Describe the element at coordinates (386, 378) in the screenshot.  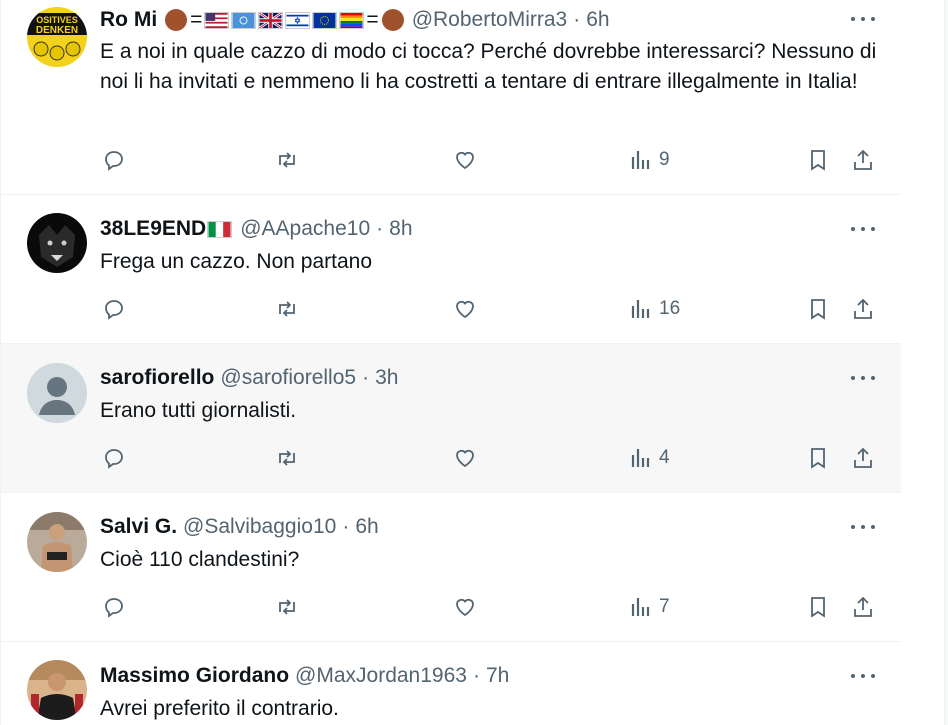
I see `timestamp: 3h` at that location.